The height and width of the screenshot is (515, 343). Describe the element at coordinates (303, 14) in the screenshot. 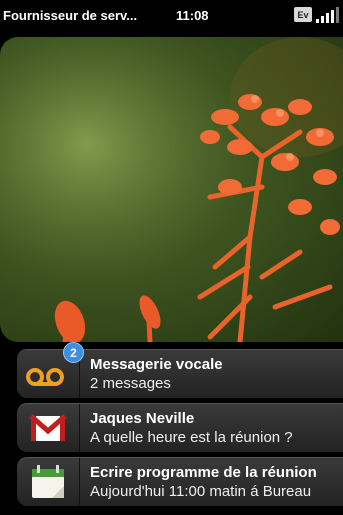

I see `network-badge: Ev` at that location.